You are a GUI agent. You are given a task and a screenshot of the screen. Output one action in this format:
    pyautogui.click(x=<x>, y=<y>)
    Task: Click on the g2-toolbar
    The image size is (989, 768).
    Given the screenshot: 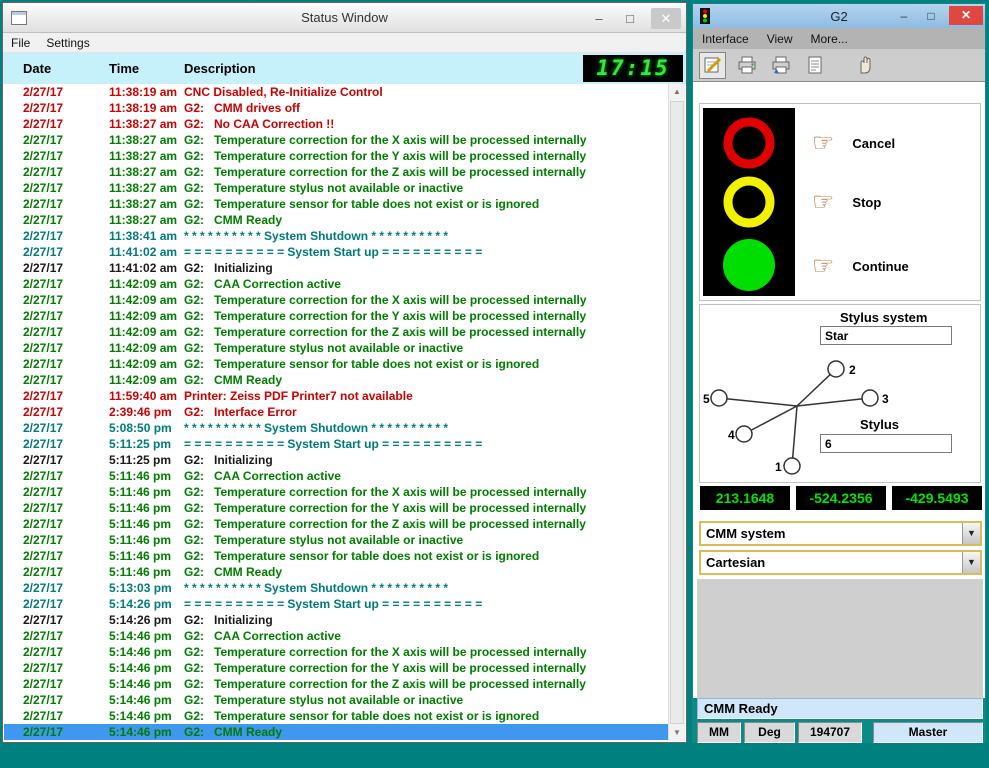 What is the action you would take?
    pyautogui.click(x=839, y=65)
    